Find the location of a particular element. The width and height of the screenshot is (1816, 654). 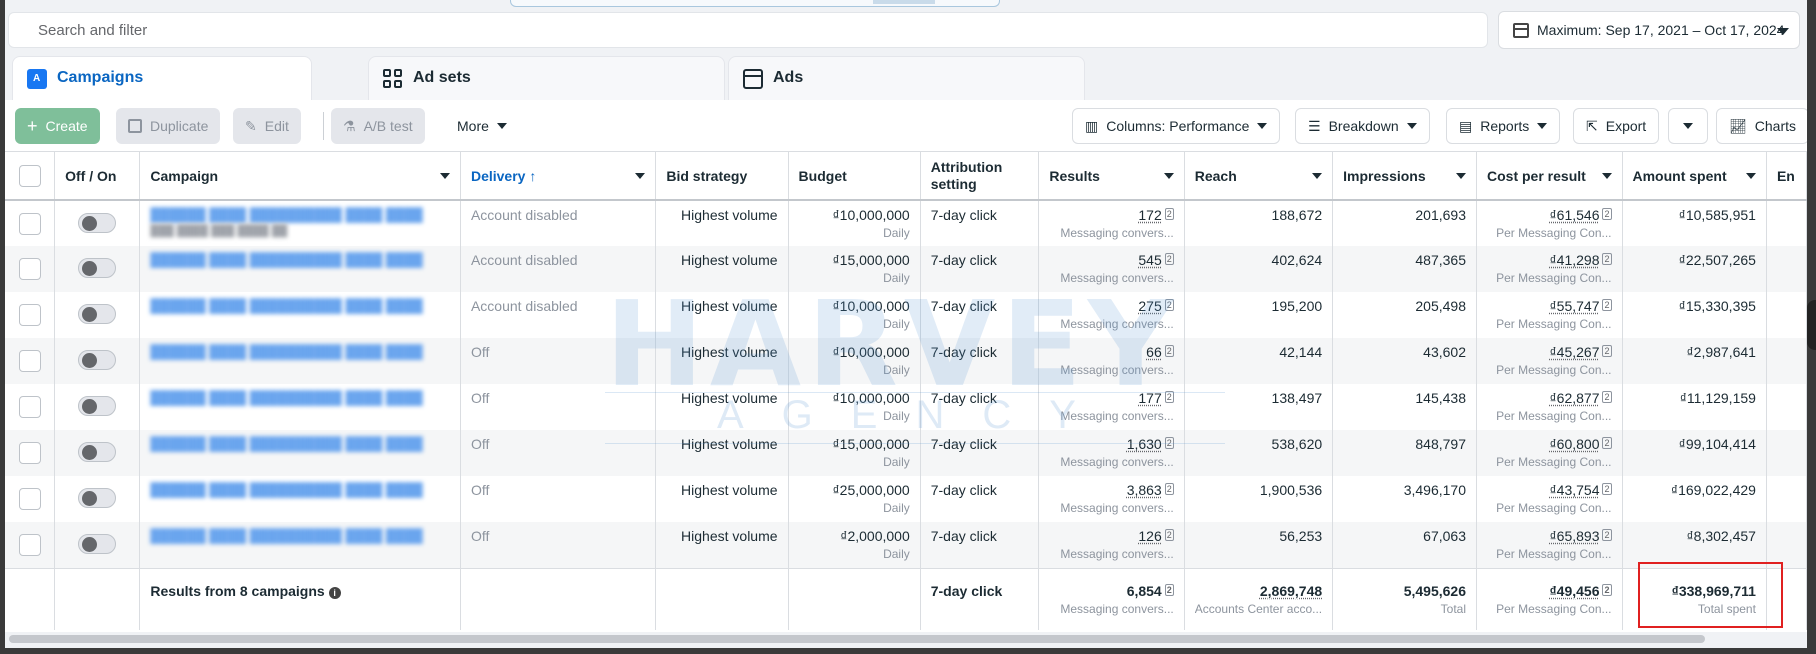

header-delivery: Delivery ↑ is located at coordinates (558, 176).